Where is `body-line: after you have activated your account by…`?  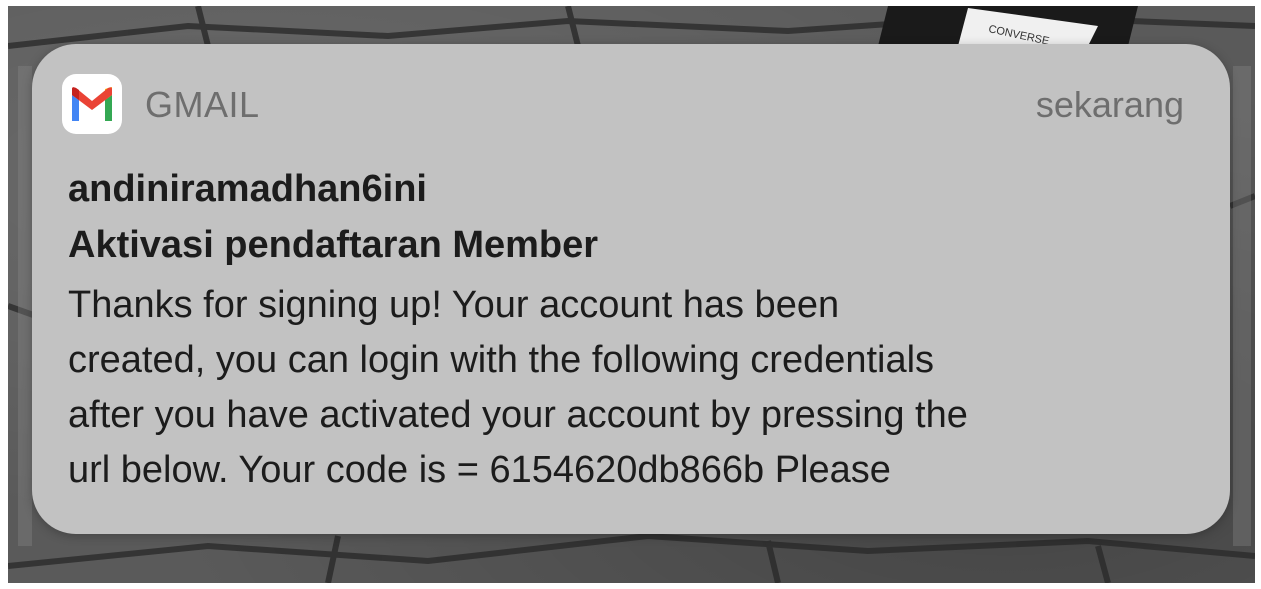 body-line: after you have activated your account by… is located at coordinates (518, 415).